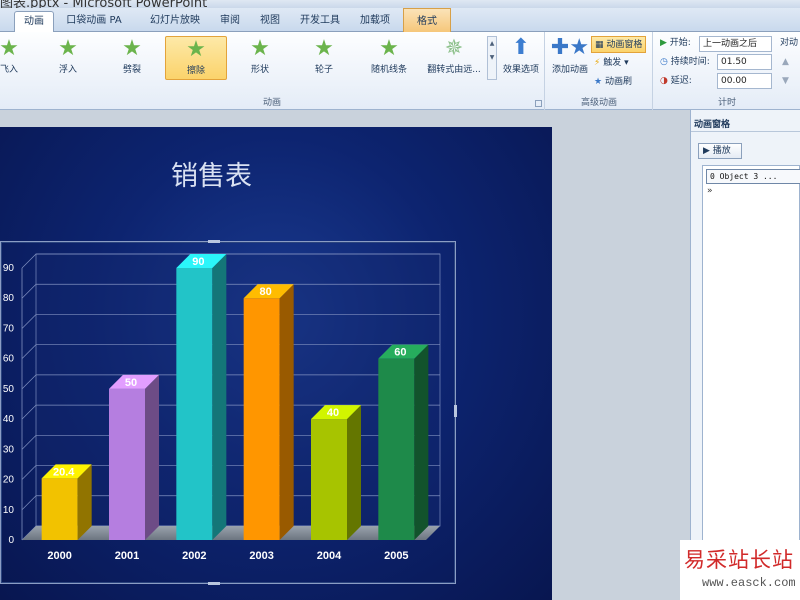  What do you see at coordinates (744, 81) in the screenshot?
I see `delay-input: 00.00` at bounding box center [744, 81].